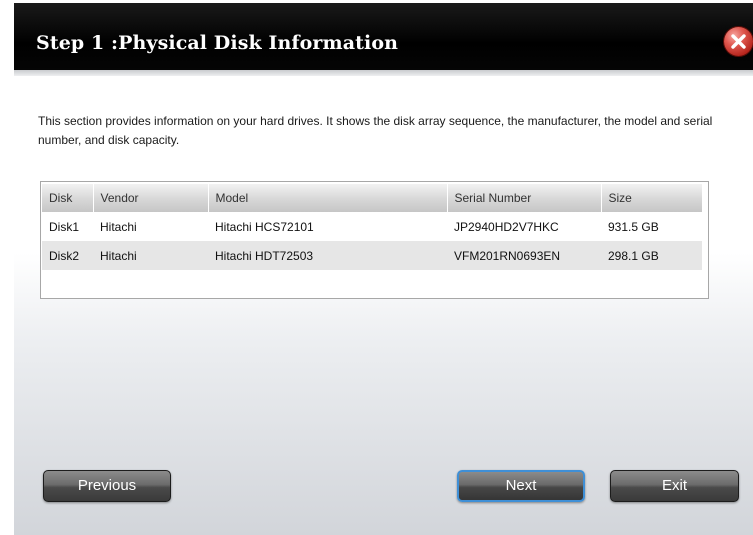  I want to click on size-cell: 931.5 GB, so click(633, 226).